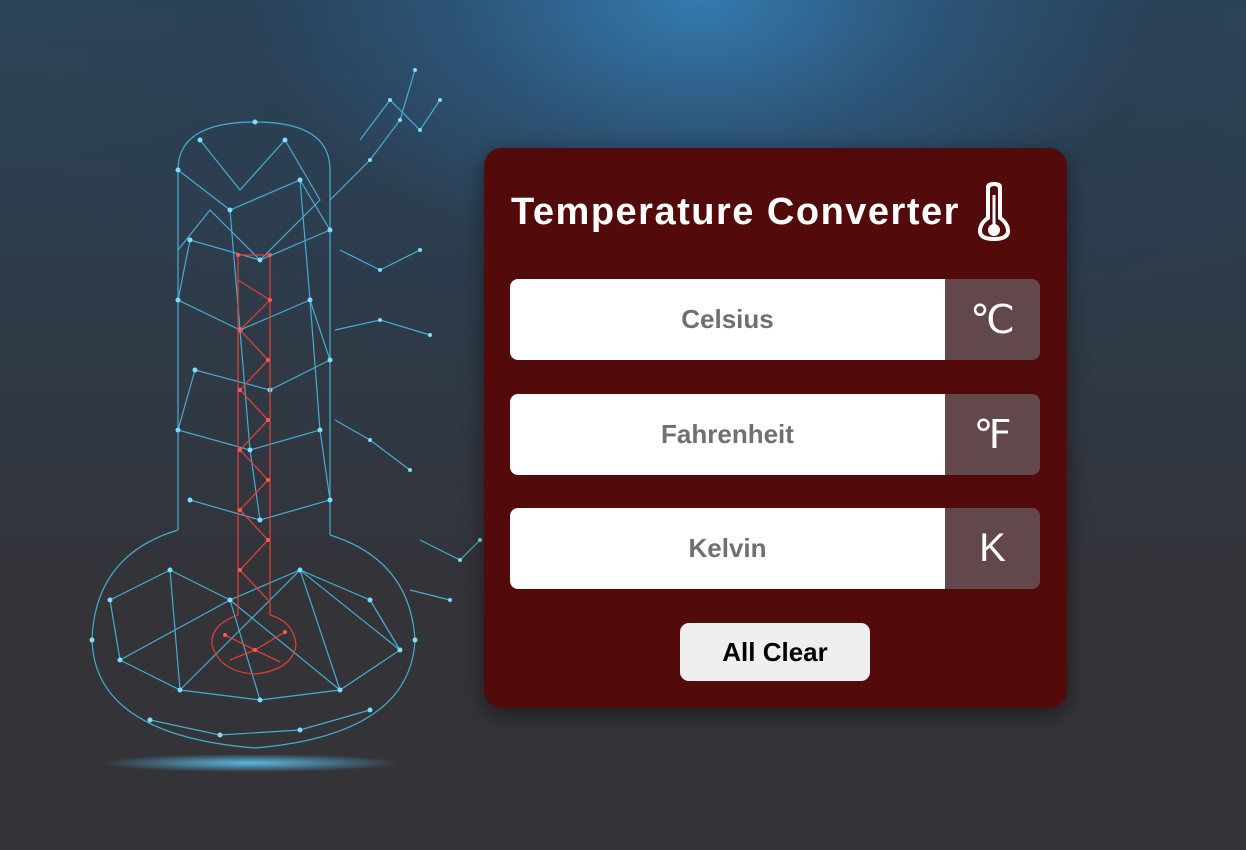 The height and width of the screenshot is (850, 1246). Describe the element at coordinates (727, 548) in the screenshot. I see `kelvin-input` at that location.